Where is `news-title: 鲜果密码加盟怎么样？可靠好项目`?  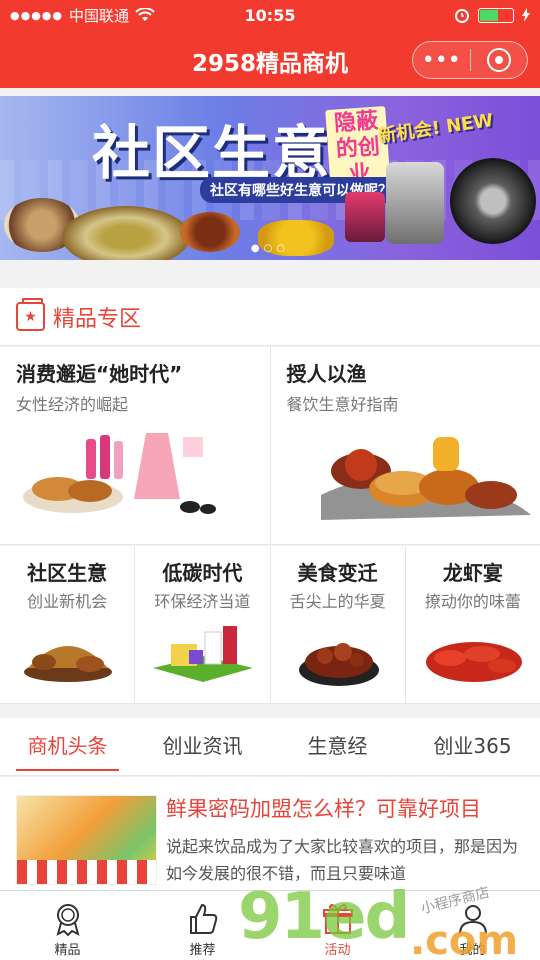 news-title: 鲜果密码加盟怎么样？可靠好项目 is located at coordinates (323, 809).